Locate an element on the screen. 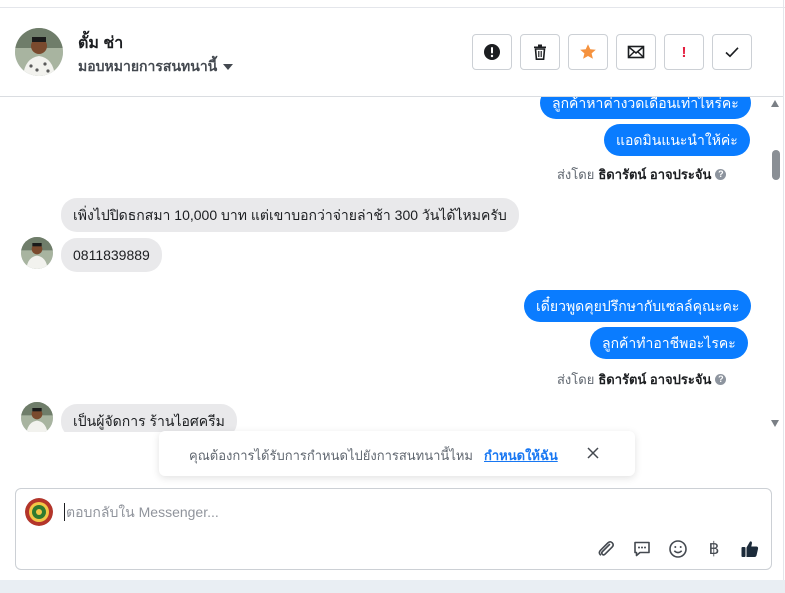 The width and height of the screenshot is (785, 593). paperclip-icon is located at coordinates (606, 548).